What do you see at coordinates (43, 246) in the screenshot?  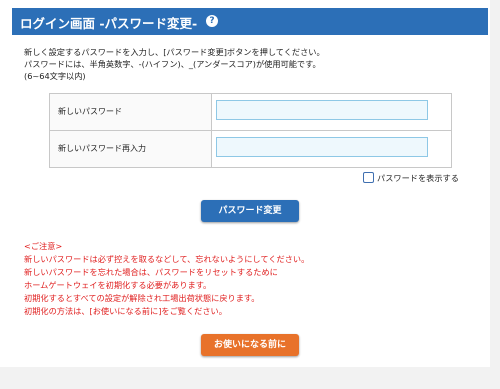 I see `notice-heading: <ご注意>` at bounding box center [43, 246].